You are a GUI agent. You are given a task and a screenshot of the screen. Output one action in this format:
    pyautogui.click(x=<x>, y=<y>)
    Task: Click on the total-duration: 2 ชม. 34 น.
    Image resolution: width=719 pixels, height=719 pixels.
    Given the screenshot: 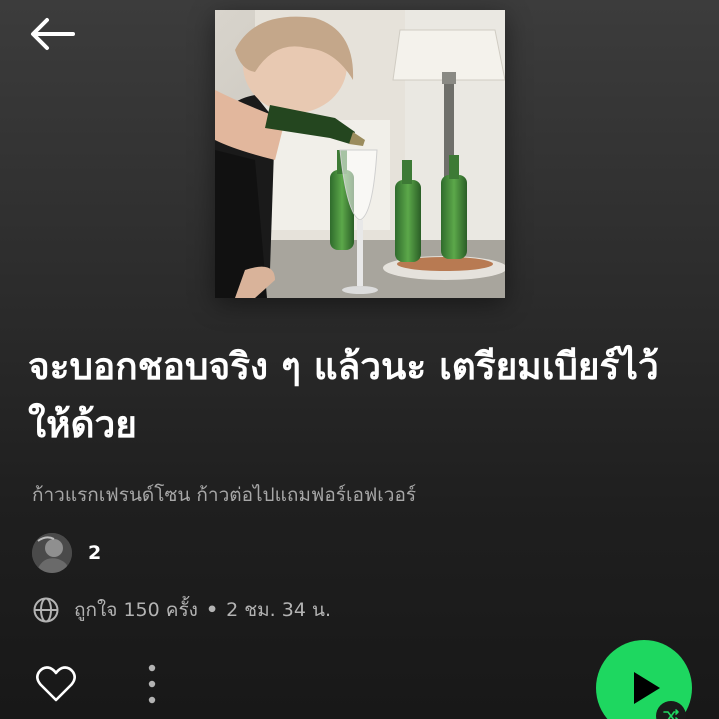 What is the action you would take?
    pyautogui.click(x=278, y=610)
    